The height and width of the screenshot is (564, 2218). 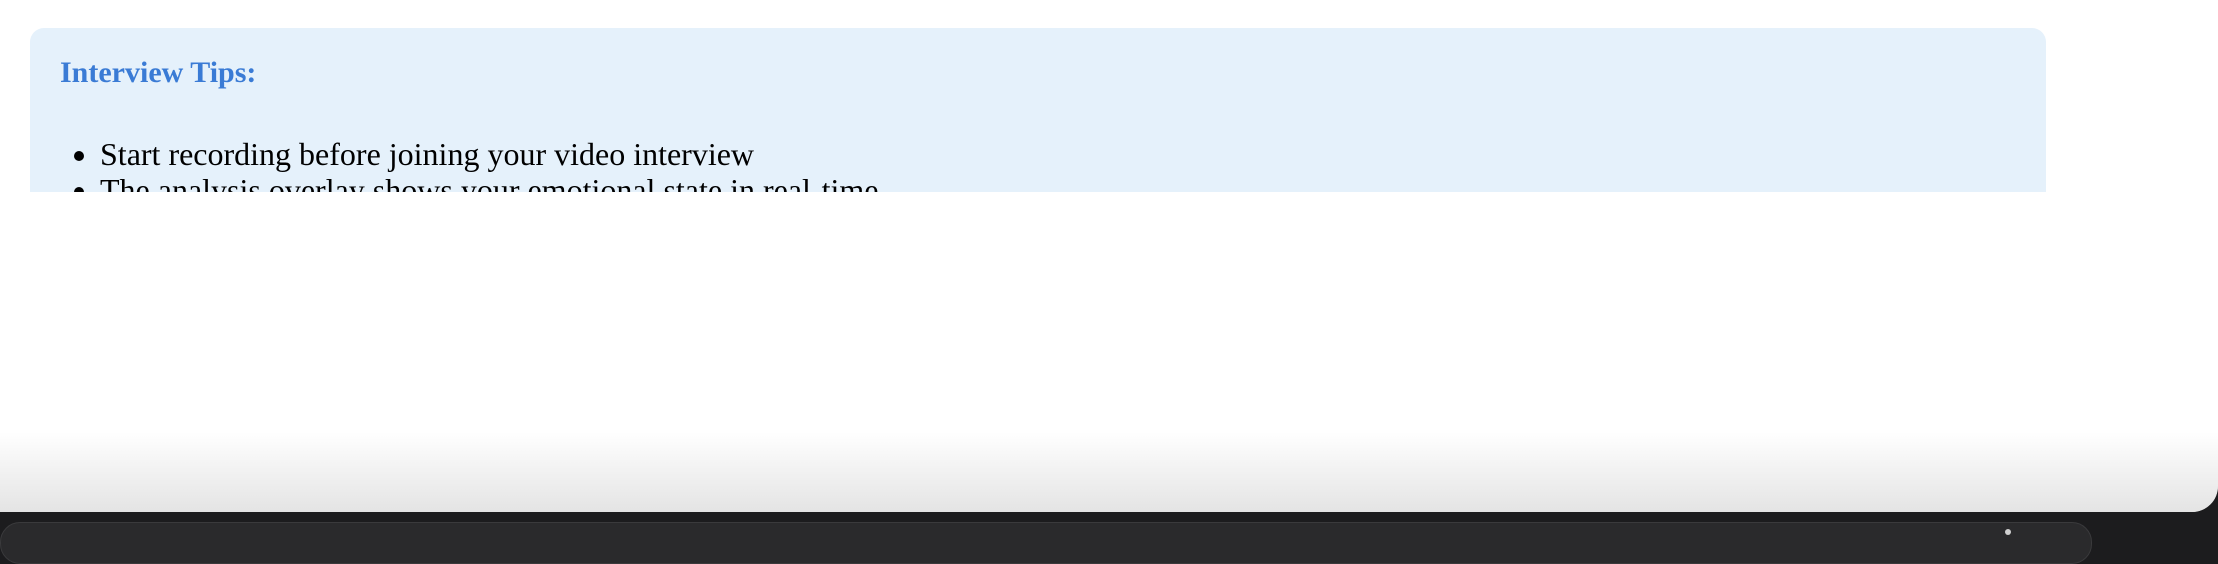 What do you see at coordinates (1046, 543) in the screenshot?
I see `dock` at bounding box center [1046, 543].